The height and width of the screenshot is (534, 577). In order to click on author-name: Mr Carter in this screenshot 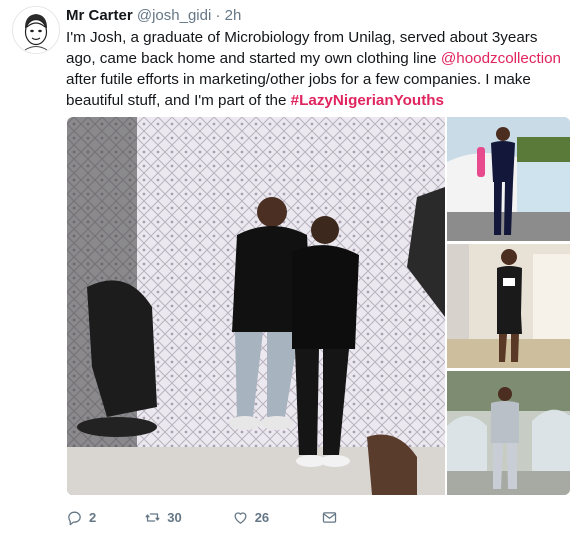, I will do `click(99, 15)`.